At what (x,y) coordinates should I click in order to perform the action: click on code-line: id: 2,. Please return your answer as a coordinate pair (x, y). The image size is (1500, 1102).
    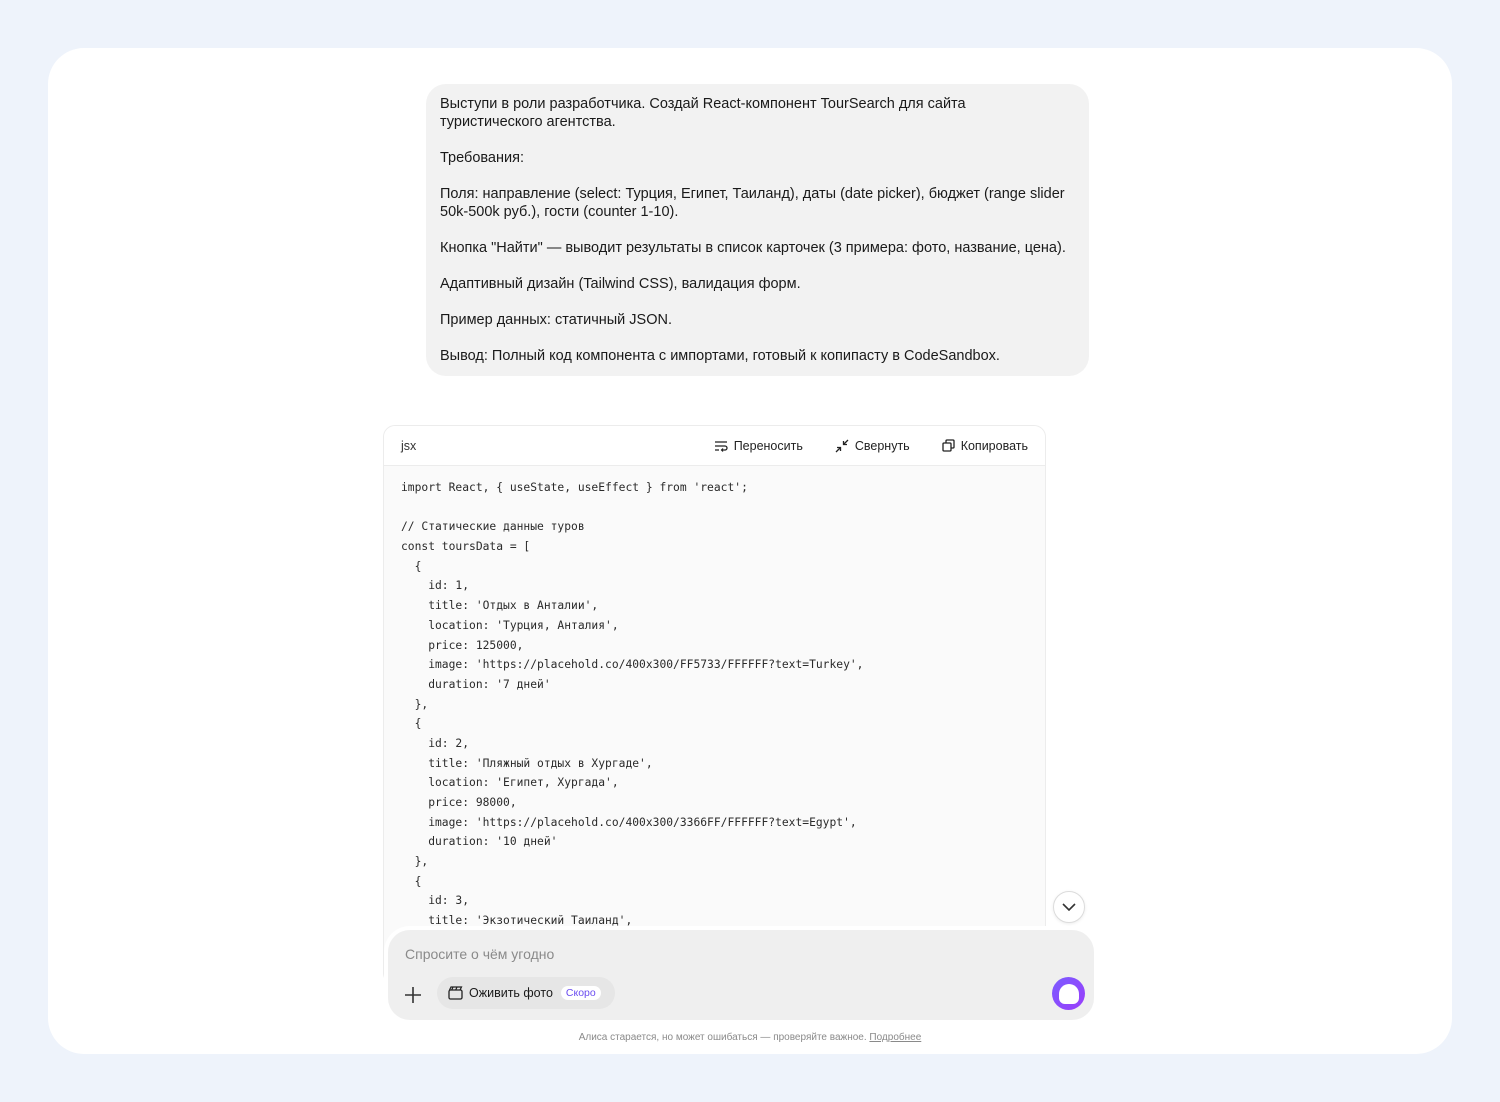
    Looking at the image, I should click on (435, 743).